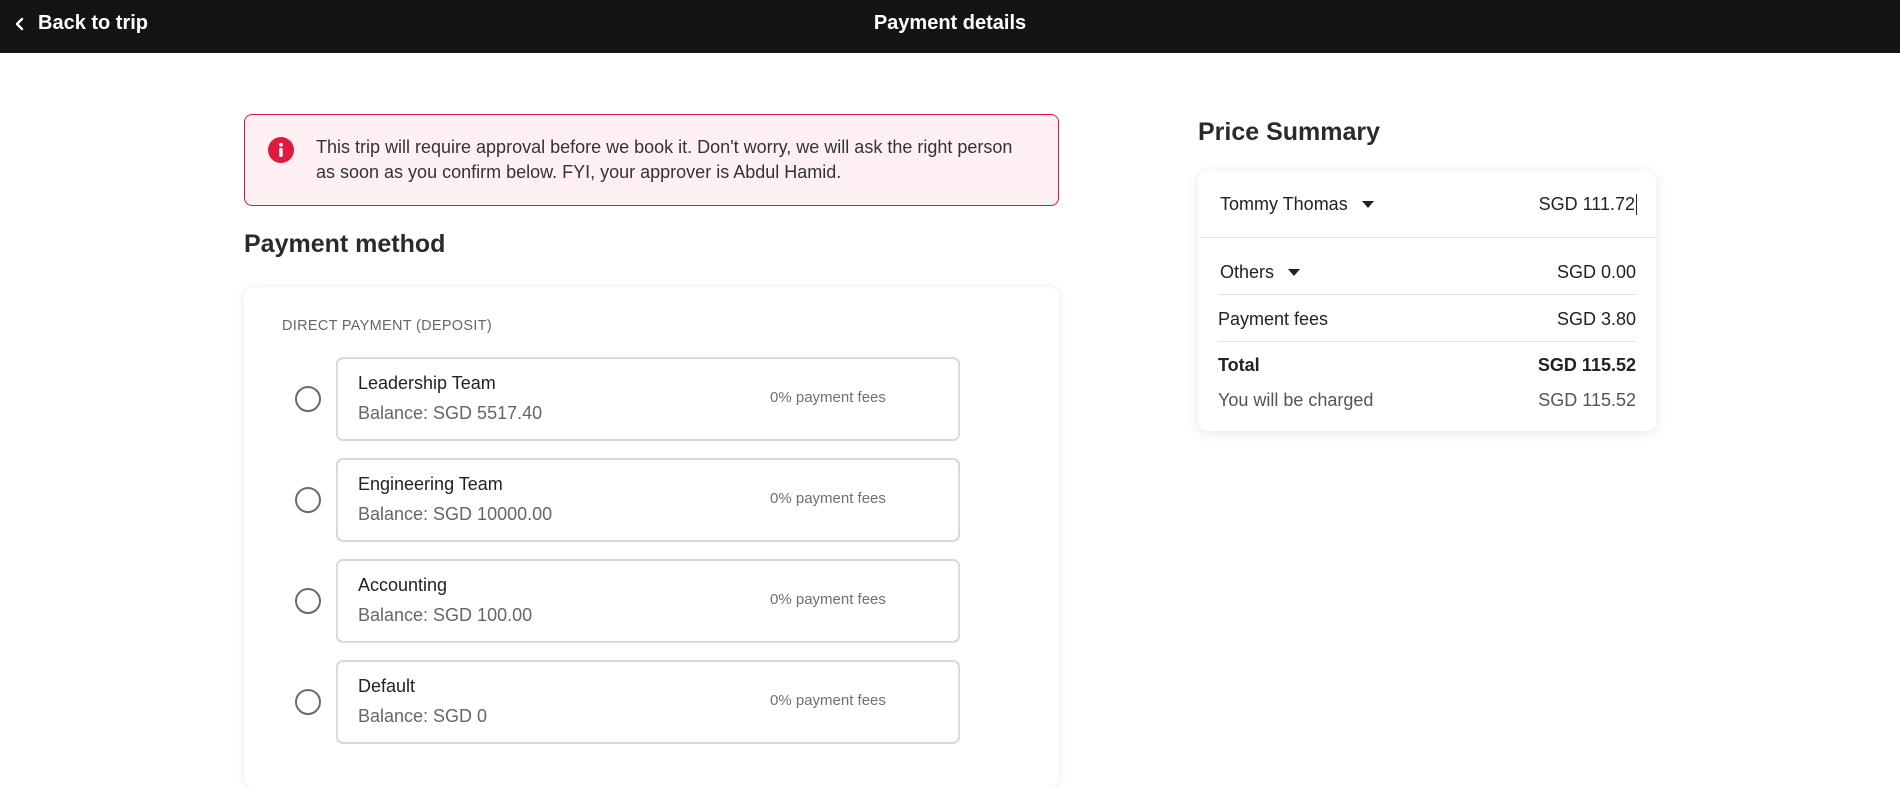 This screenshot has height=787, width=1900. Describe the element at coordinates (1587, 204) in the screenshot. I see `traveller-amount: SGD 111.72` at that location.